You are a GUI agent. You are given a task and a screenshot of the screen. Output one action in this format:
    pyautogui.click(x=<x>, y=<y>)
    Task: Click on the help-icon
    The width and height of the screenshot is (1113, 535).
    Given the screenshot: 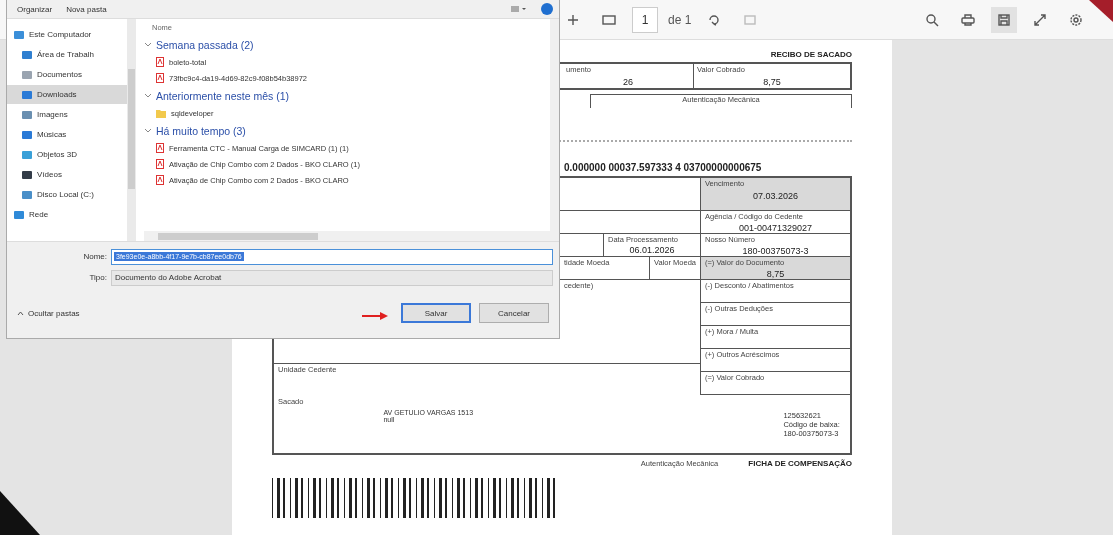 What is the action you would take?
    pyautogui.click(x=547, y=9)
    